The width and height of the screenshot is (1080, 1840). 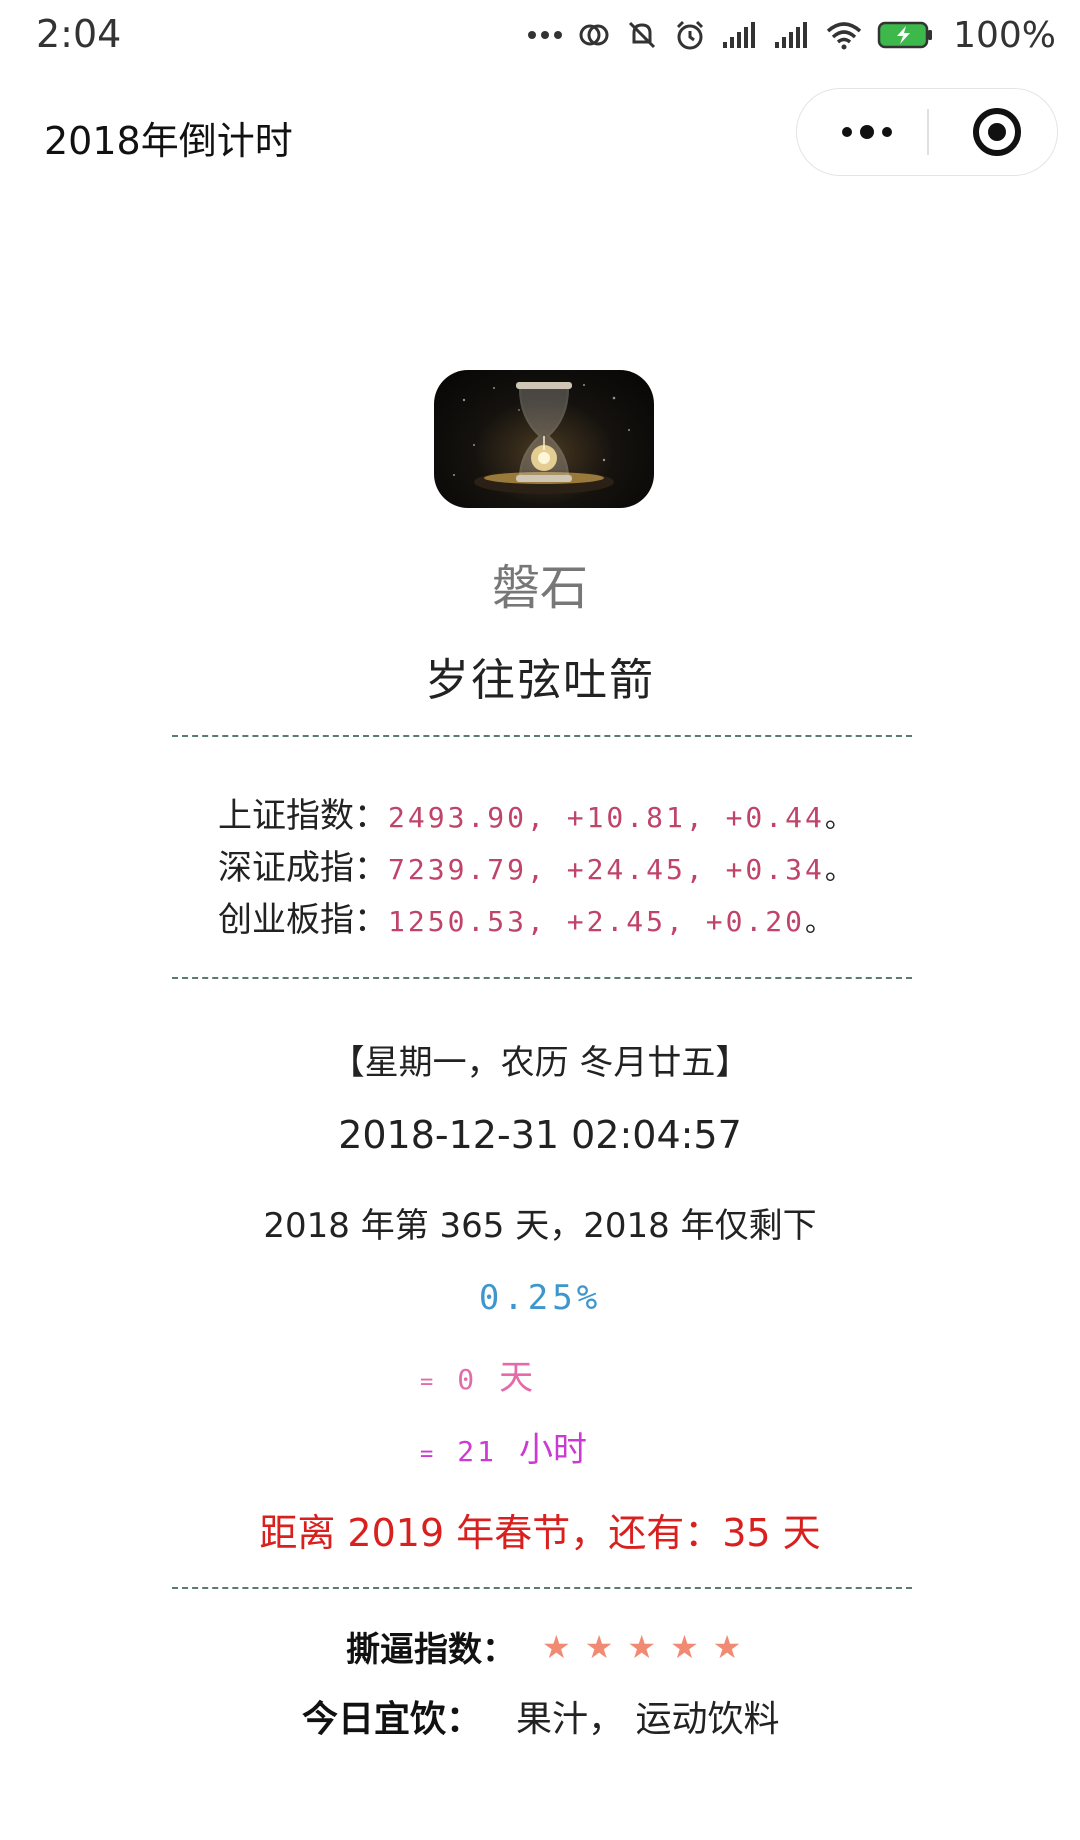 I want to click on more-options-button, so click(x=867, y=132).